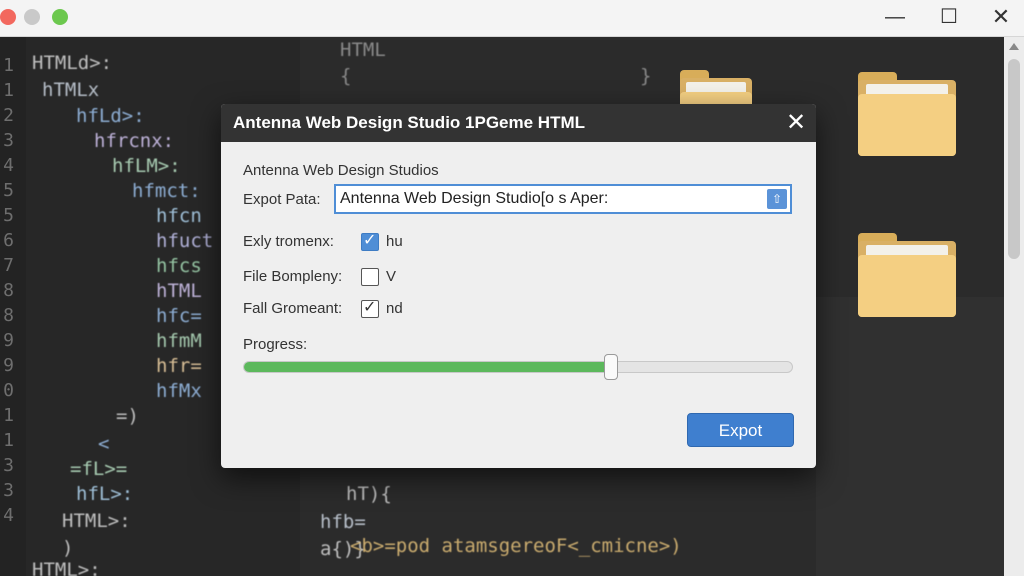 This screenshot has width=1024, height=576. Describe the element at coordinates (8, 390) in the screenshot. I see `line-number: 0` at that location.